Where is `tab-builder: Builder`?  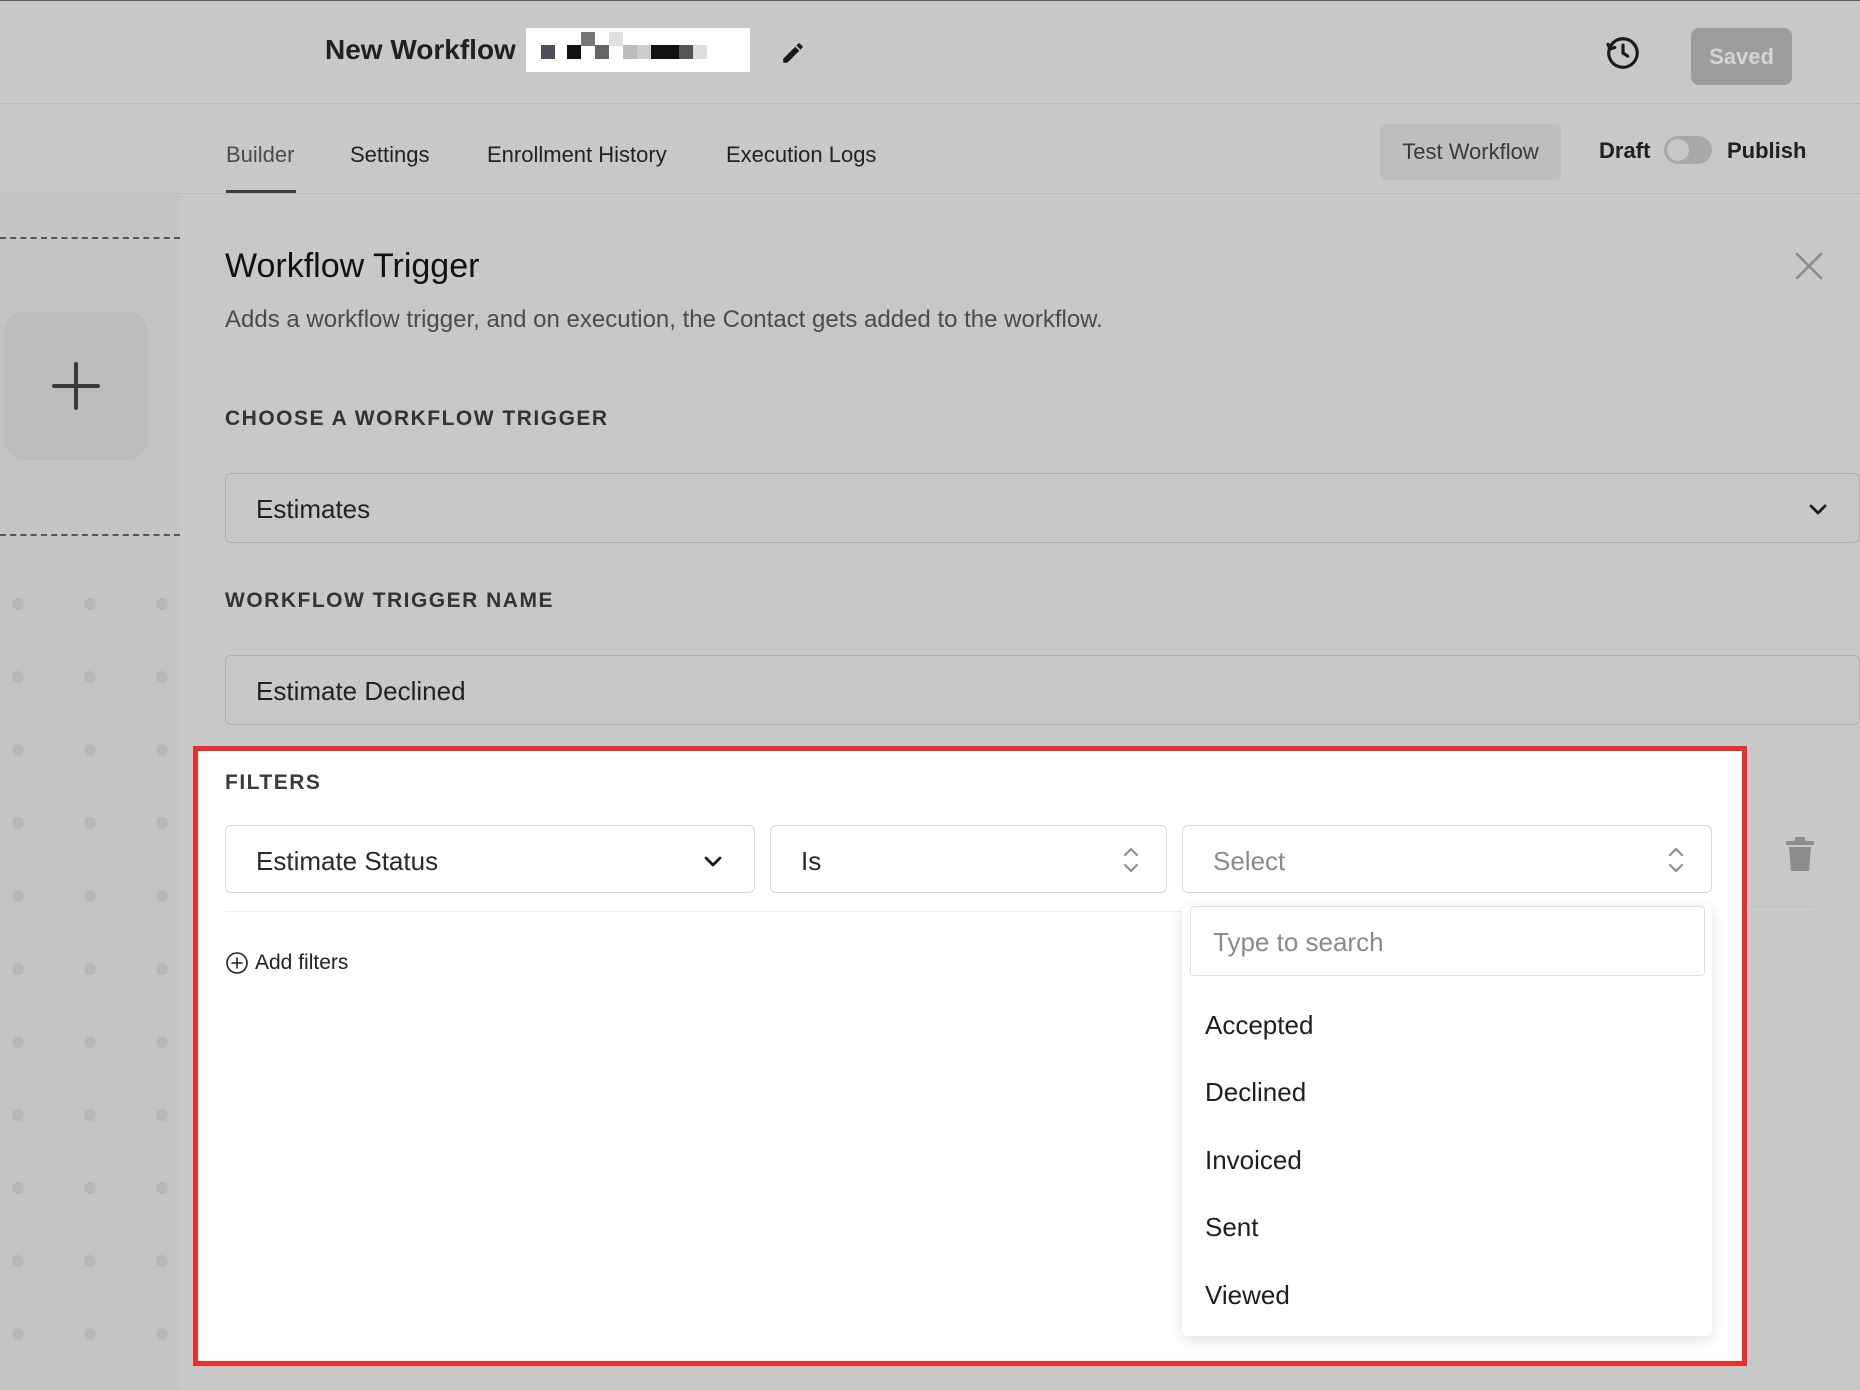 tab-builder: Builder is located at coordinates (260, 155).